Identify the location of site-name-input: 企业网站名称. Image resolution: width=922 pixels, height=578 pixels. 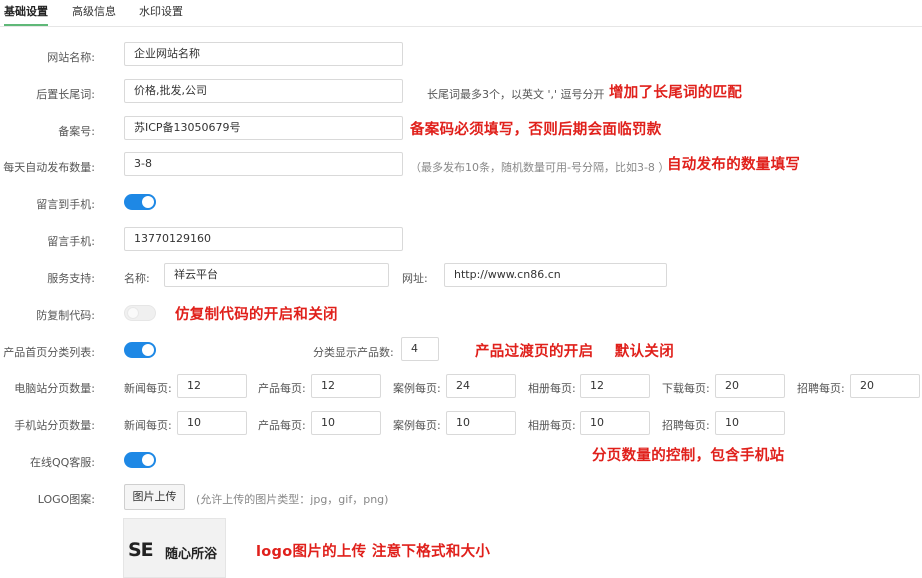
(263, 54).